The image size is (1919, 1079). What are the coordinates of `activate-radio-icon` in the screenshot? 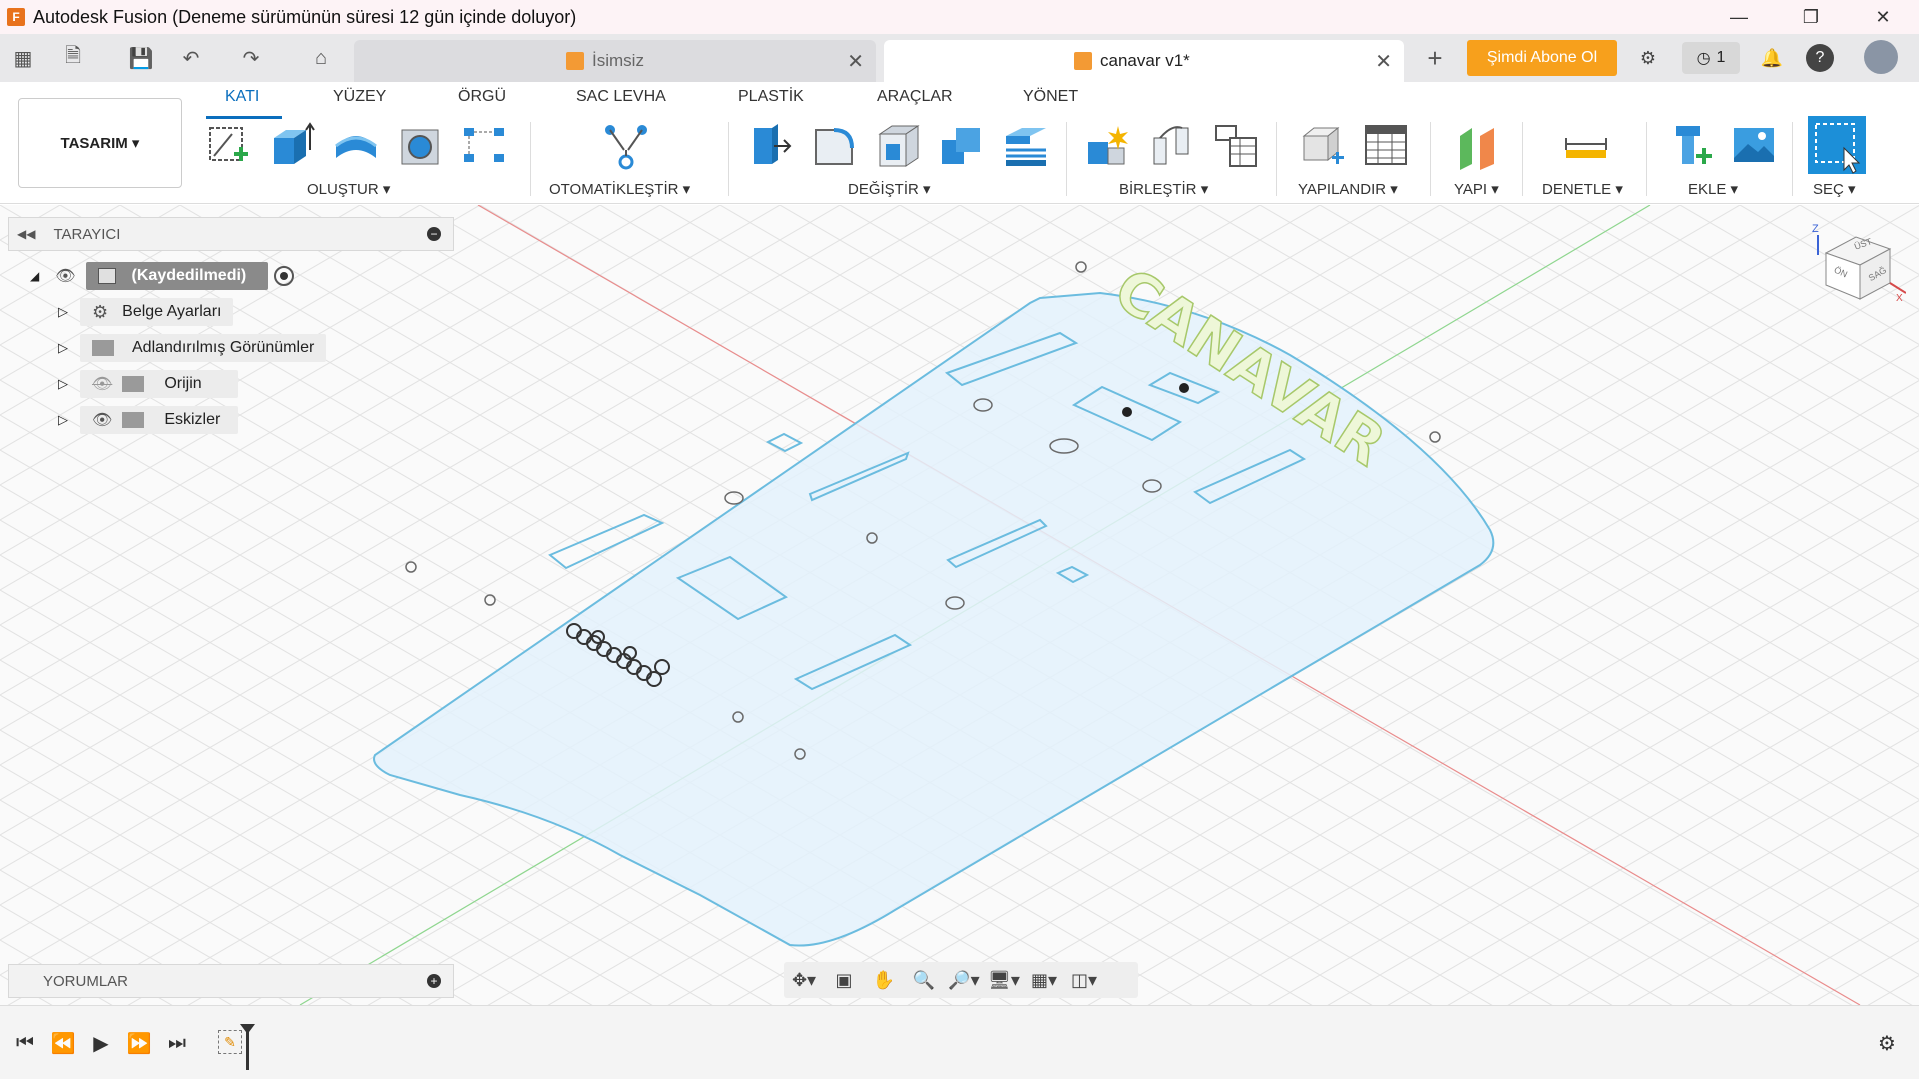 It's located at (283, 276).